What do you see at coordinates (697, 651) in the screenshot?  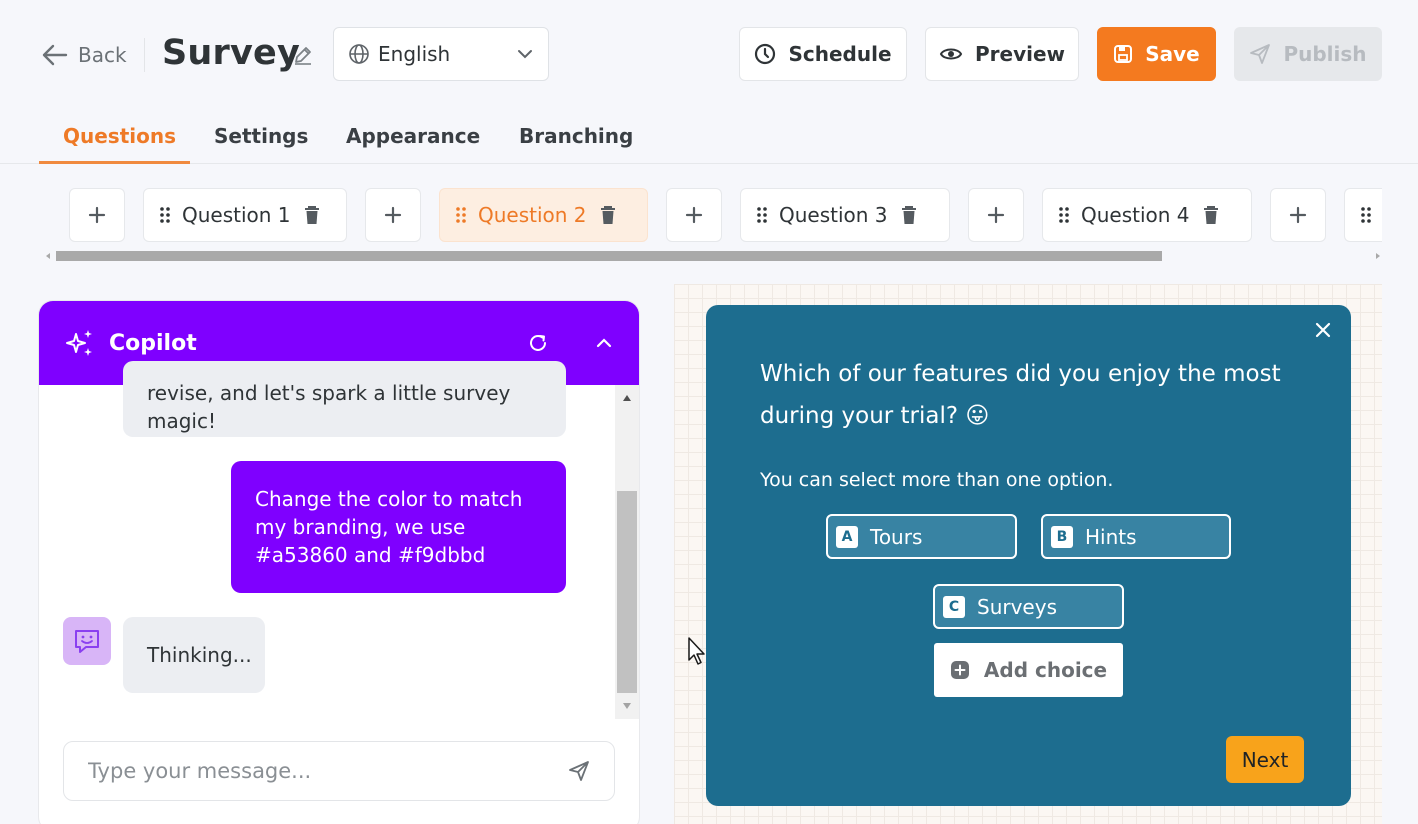 I see `mouse-cursor-icon` at bounding box center [697, 651].